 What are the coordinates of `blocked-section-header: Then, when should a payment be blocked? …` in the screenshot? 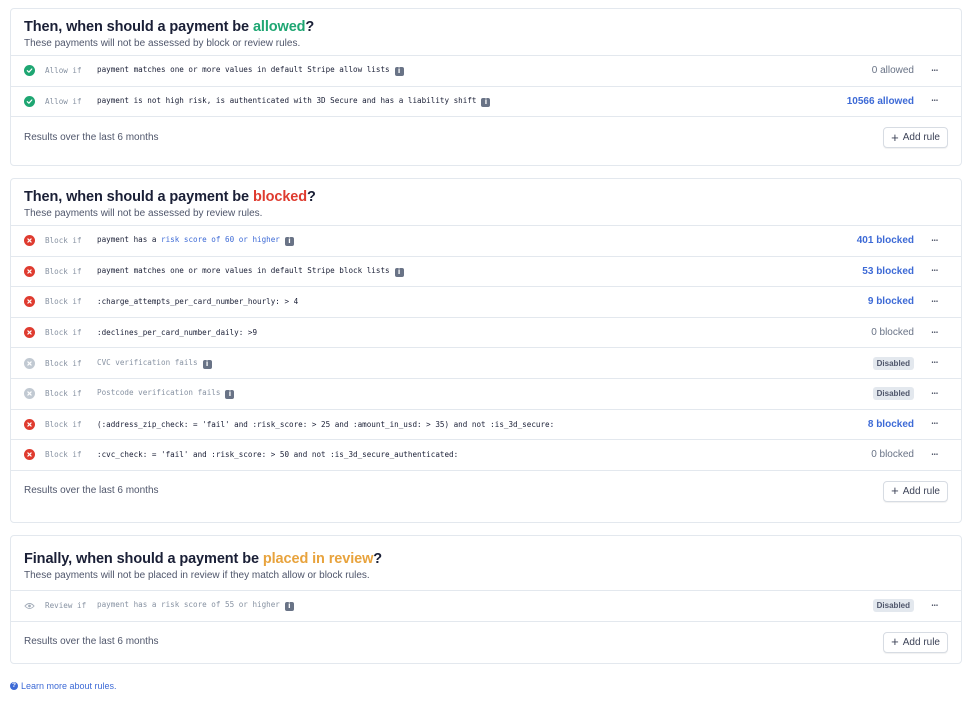 It's located at (486, 202).